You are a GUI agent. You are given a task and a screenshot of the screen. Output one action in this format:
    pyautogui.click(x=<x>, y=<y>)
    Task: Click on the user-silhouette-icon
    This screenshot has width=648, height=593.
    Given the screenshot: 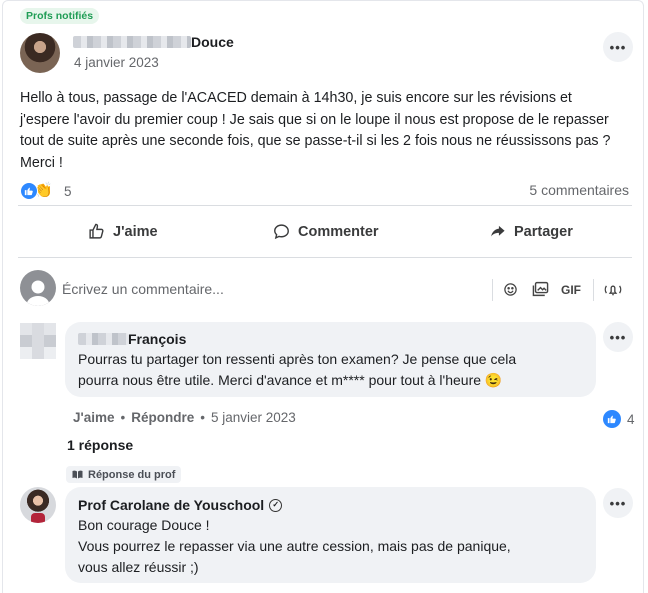 What is the action you would take?
    pyautogui.click(x=38, y=293)
    